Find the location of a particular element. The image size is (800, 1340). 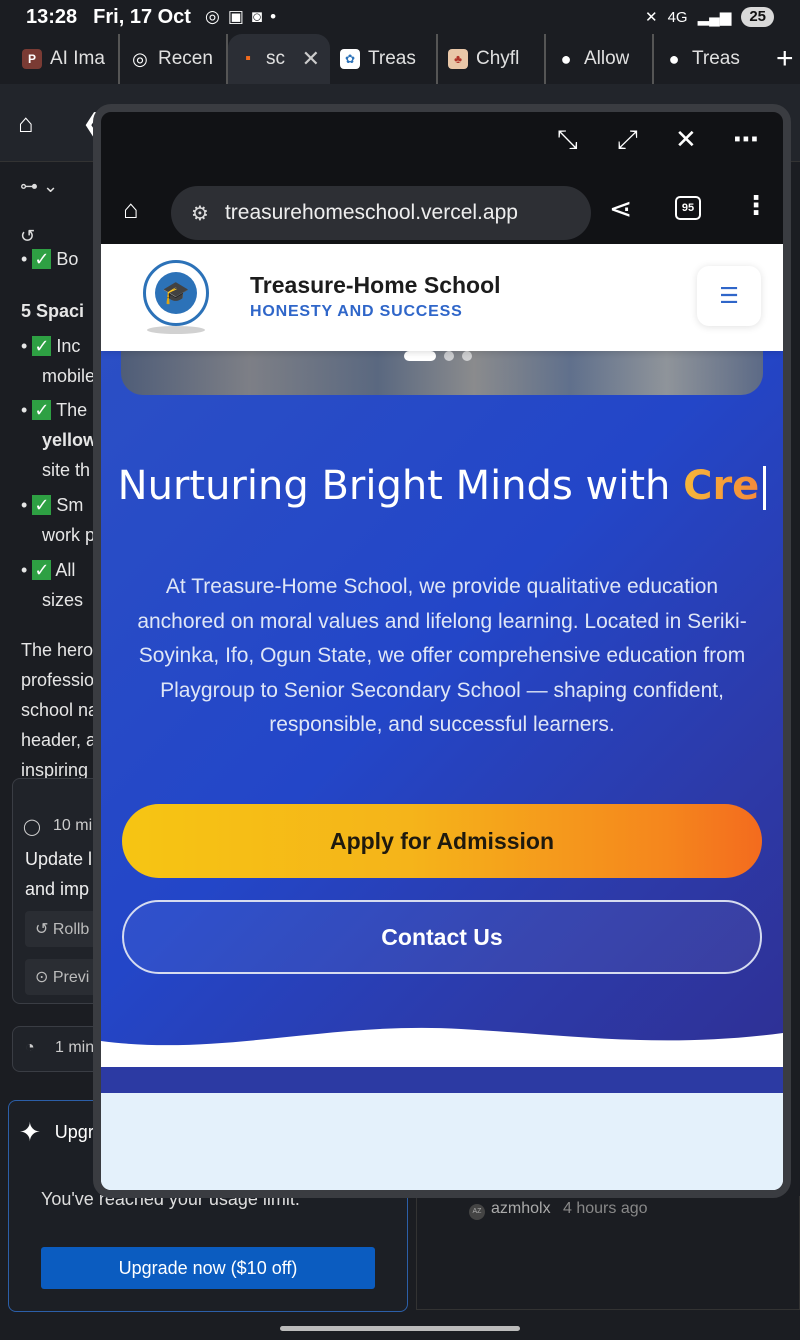

bg-text-line: yellow is located at coordinates (70, 440).